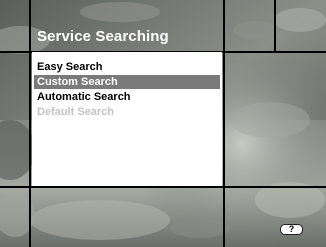  I want to click on menu-item-automatic-search: Automatic Search, so click(127, 97).